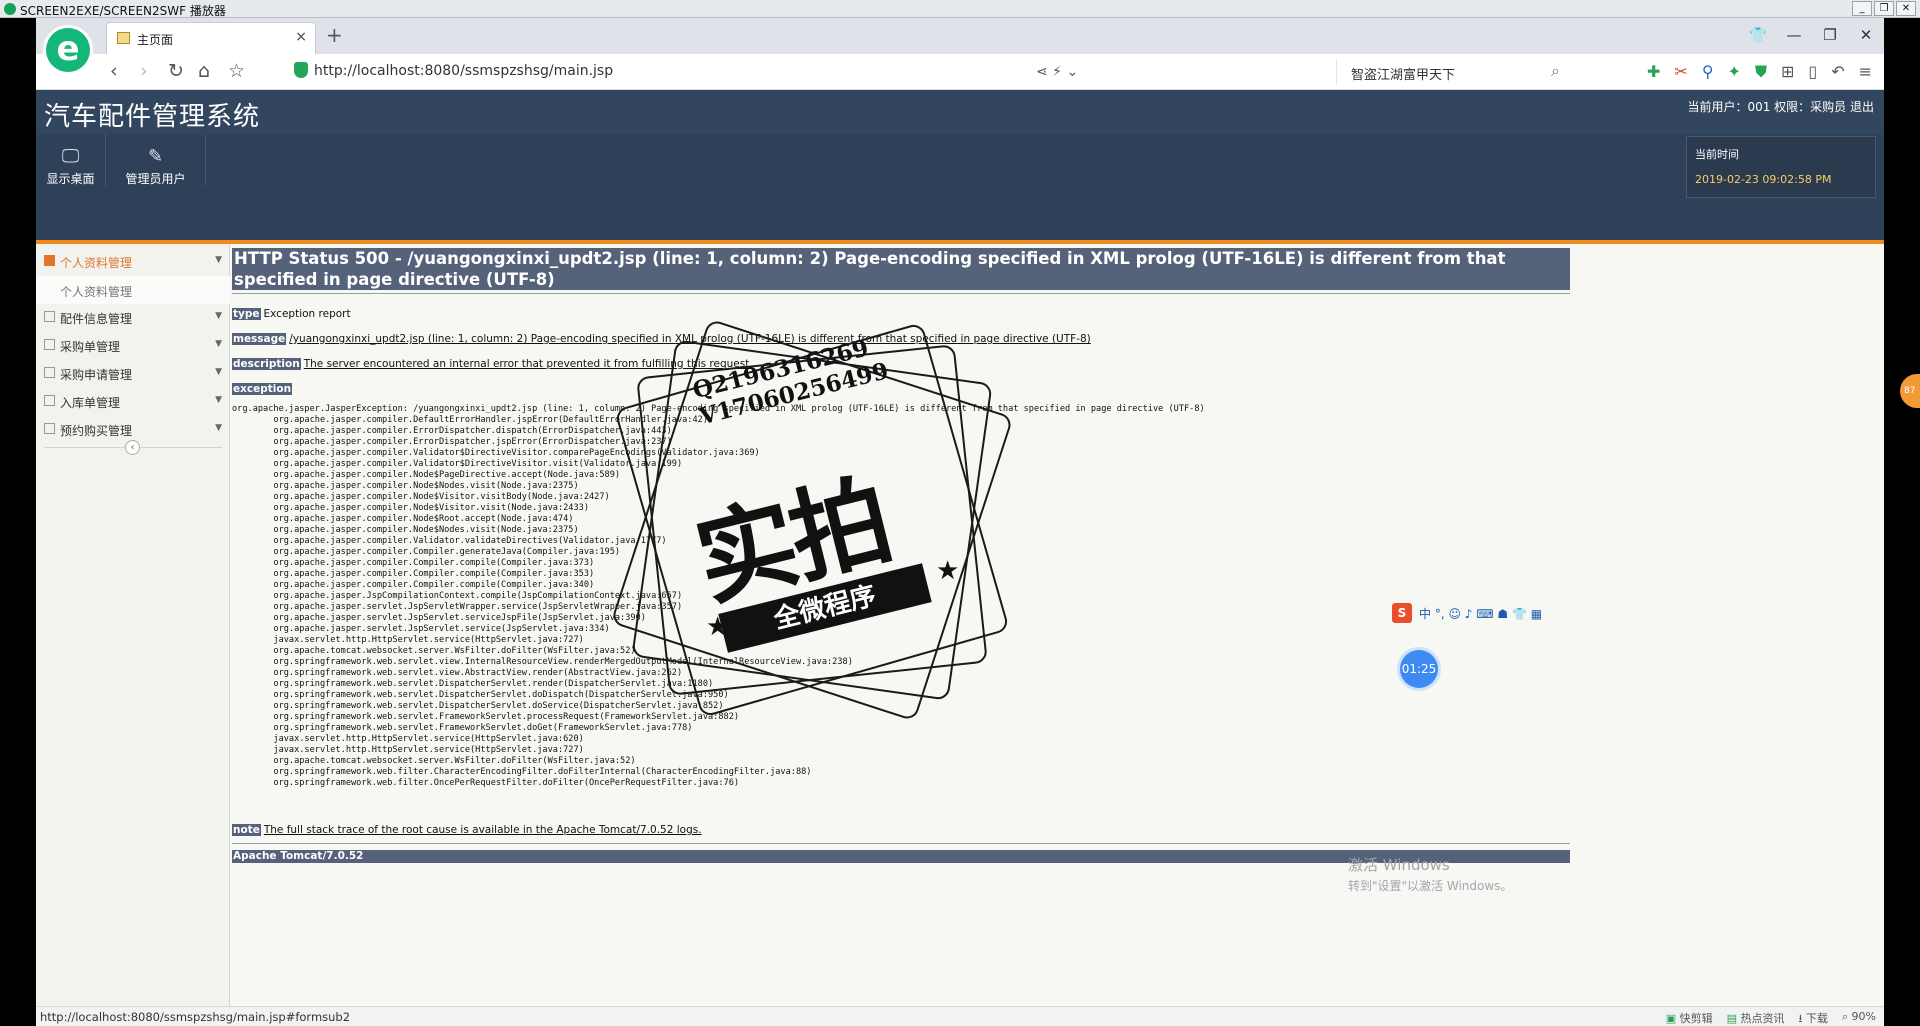 The image size is (1920, 1026). I want to click on reload-icon: ↻, so click(176, 71).